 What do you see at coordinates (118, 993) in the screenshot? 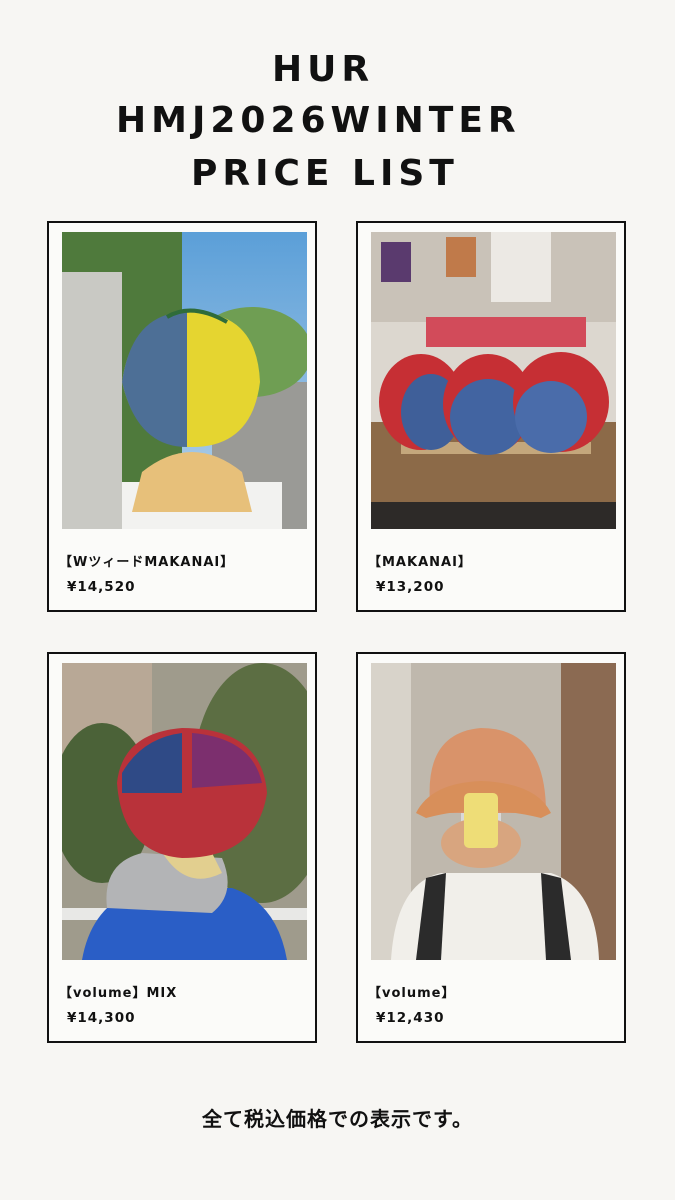
I see `product-name: 【volume】MIX` at bounding box center [118, 993].